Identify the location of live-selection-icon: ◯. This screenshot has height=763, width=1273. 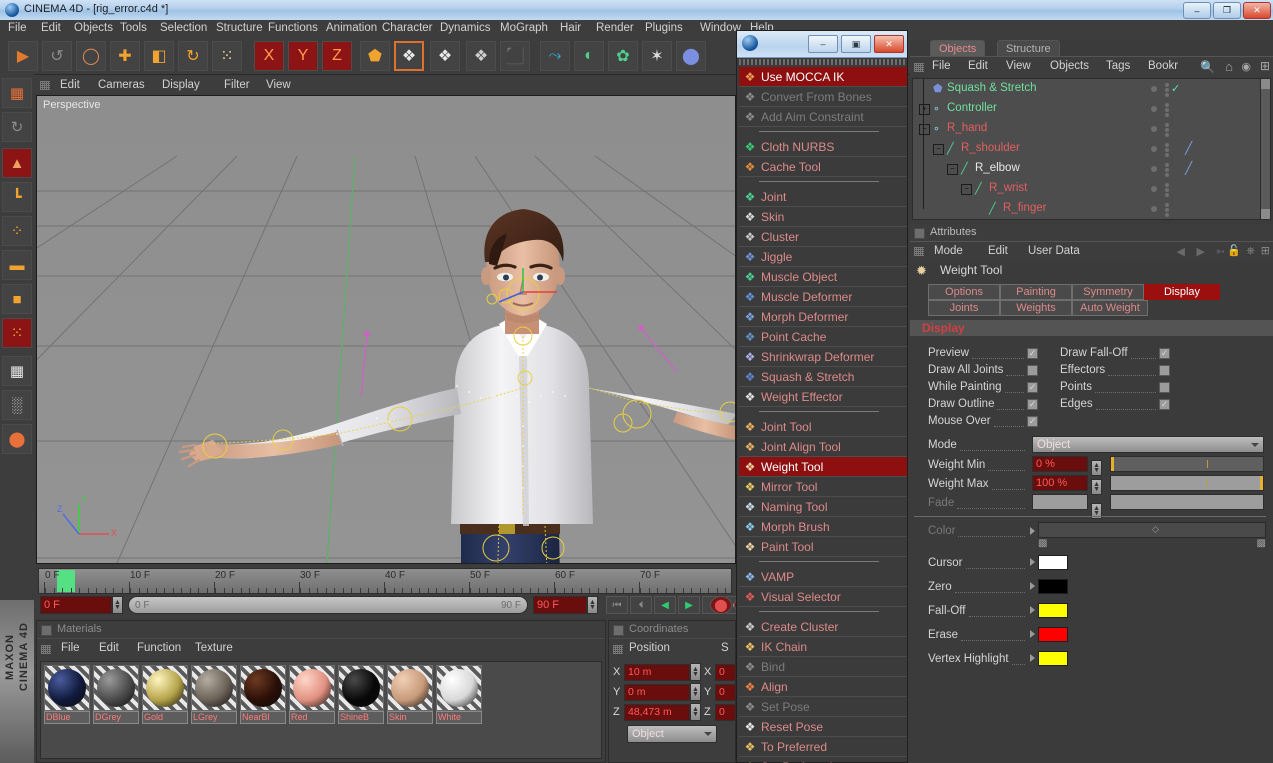
(91, 56).